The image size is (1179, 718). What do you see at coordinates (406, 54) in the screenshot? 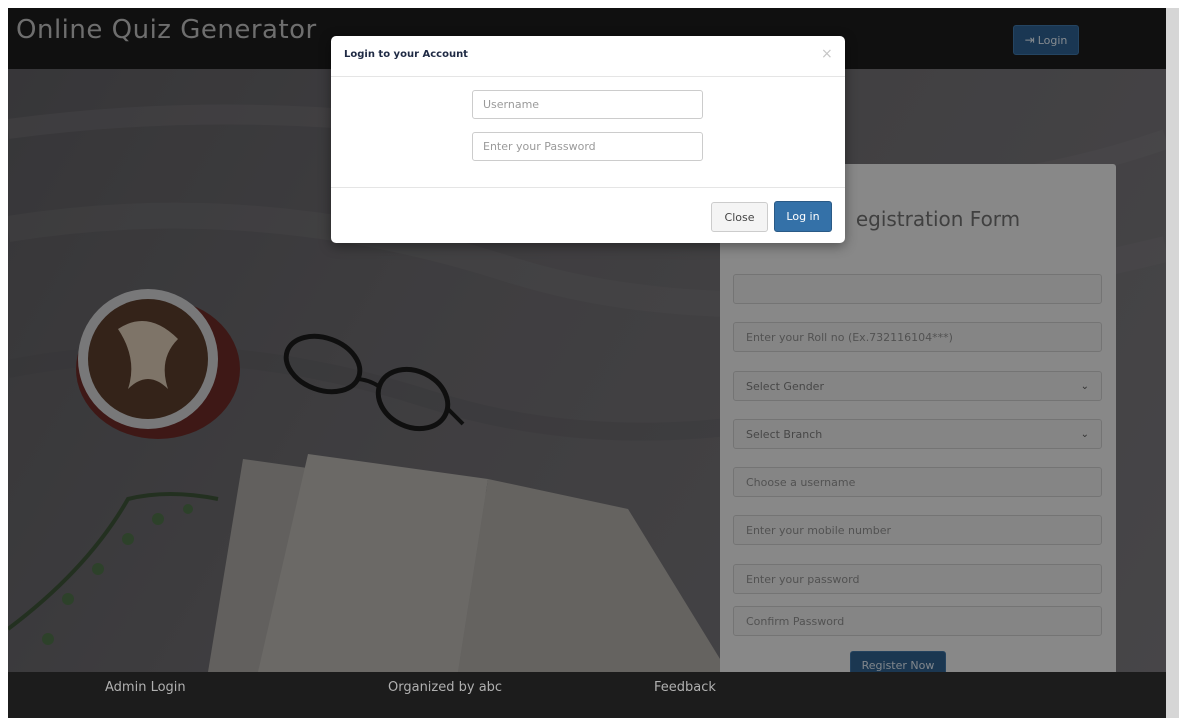
I see `modal-title: Login to your Account` at bounding box center [406, 54].